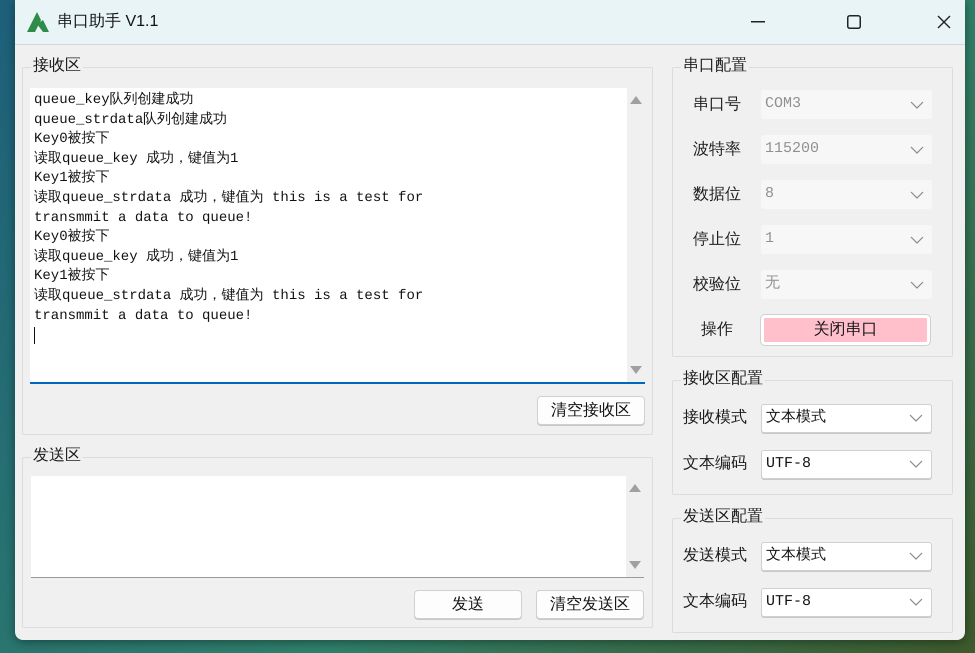 The width and height of the screenshot is (975, 653). I want to click on field-label: 接收模式, so click(715, 418).